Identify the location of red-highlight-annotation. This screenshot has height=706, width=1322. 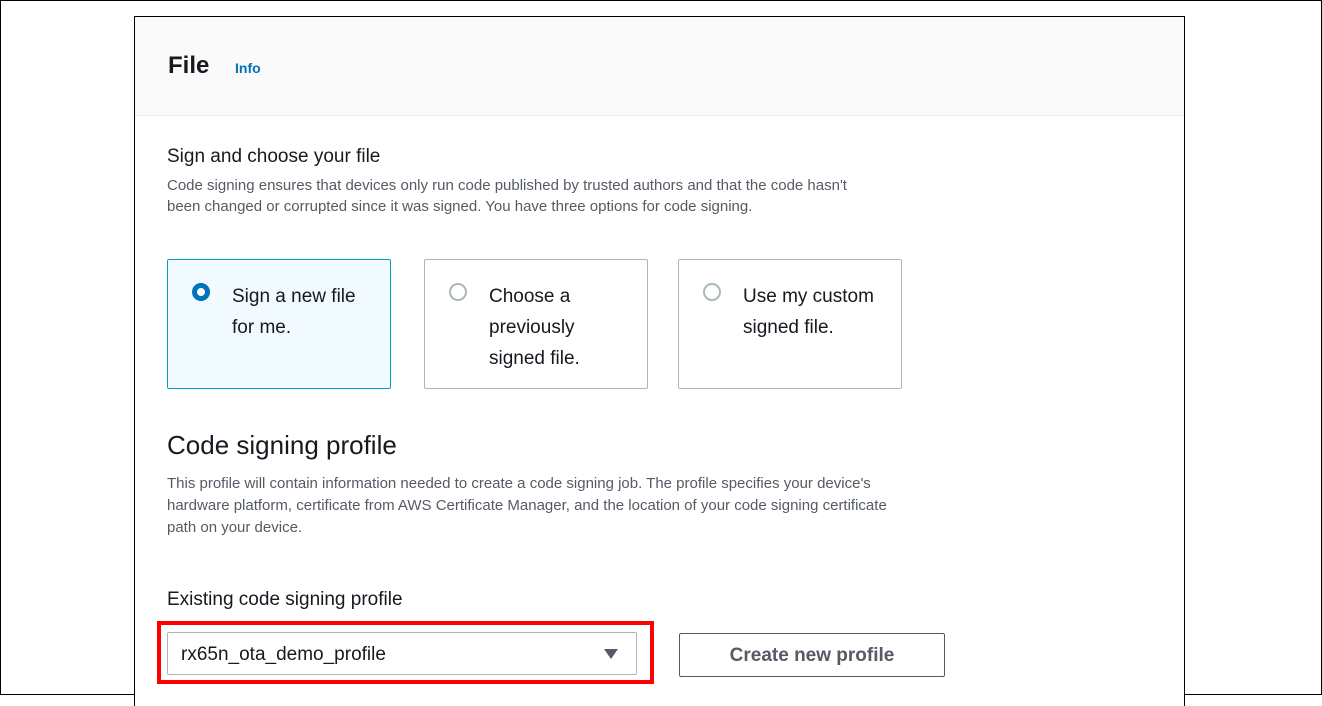
(405, 652).